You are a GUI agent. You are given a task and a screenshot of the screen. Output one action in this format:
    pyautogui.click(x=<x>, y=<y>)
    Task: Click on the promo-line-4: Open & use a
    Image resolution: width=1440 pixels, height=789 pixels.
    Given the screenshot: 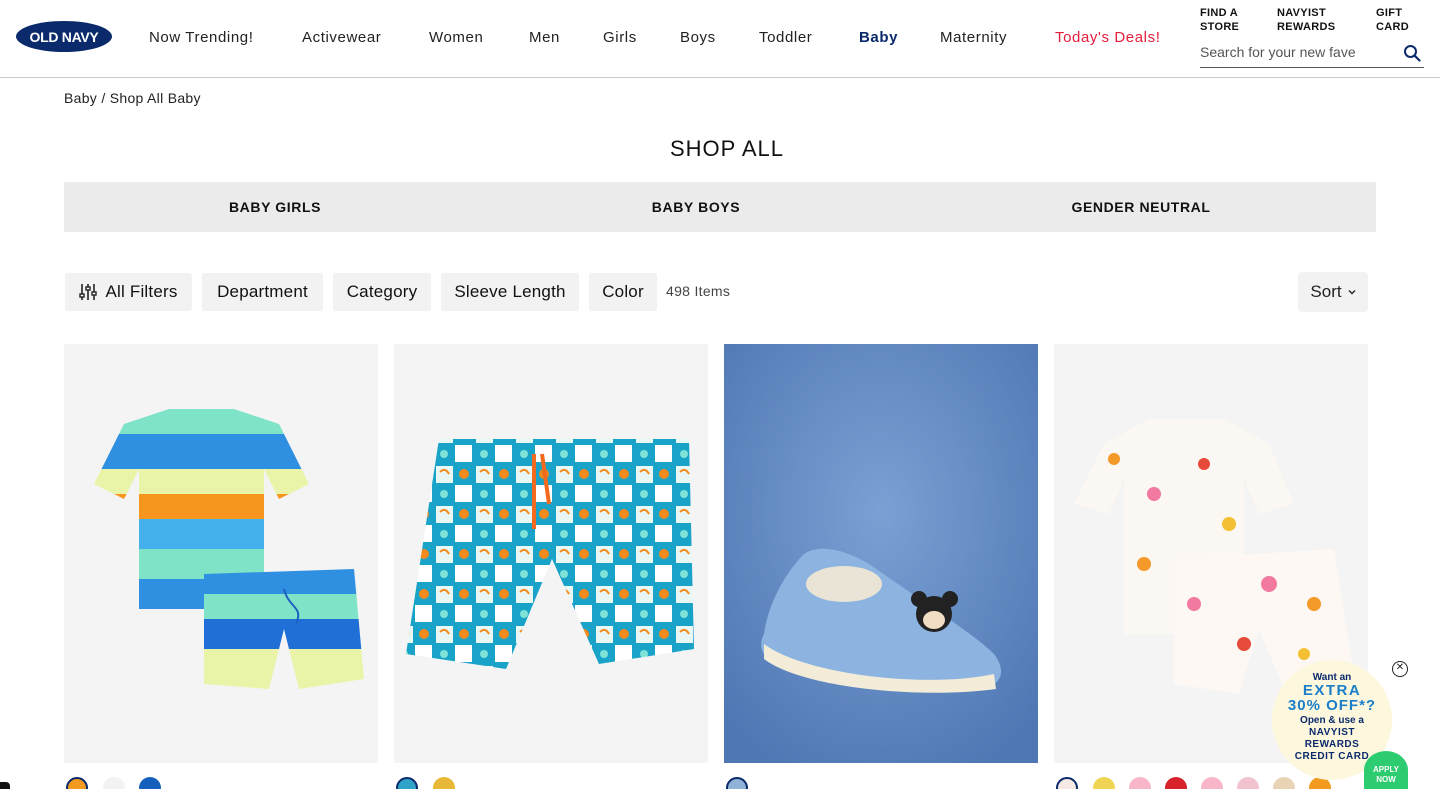 What is the action you would take?
    pyautogui.click(x=1332, y=720)
    